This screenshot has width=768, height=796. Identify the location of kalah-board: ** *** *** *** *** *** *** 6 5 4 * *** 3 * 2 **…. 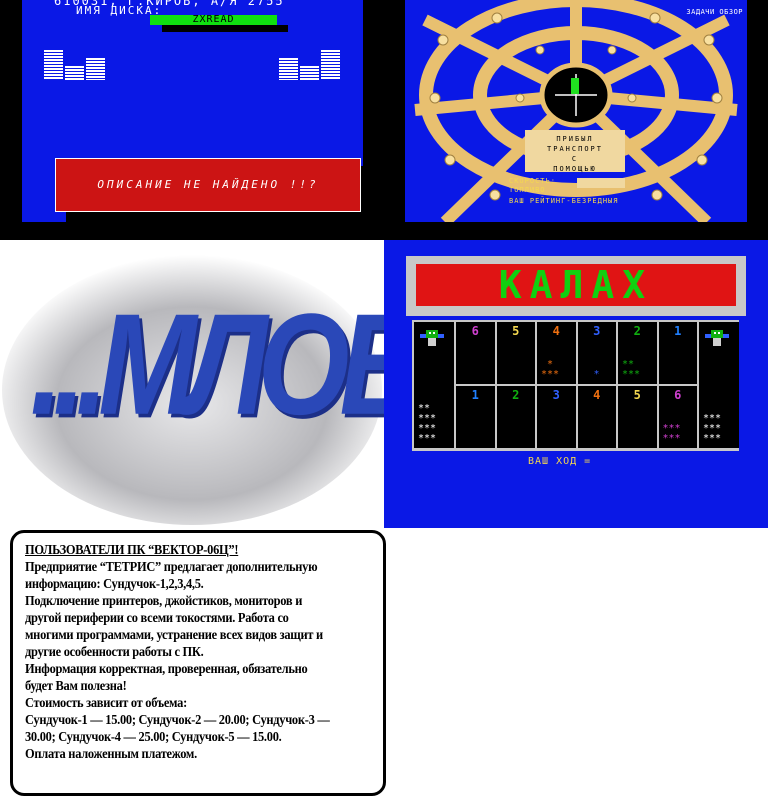
(575, 385).